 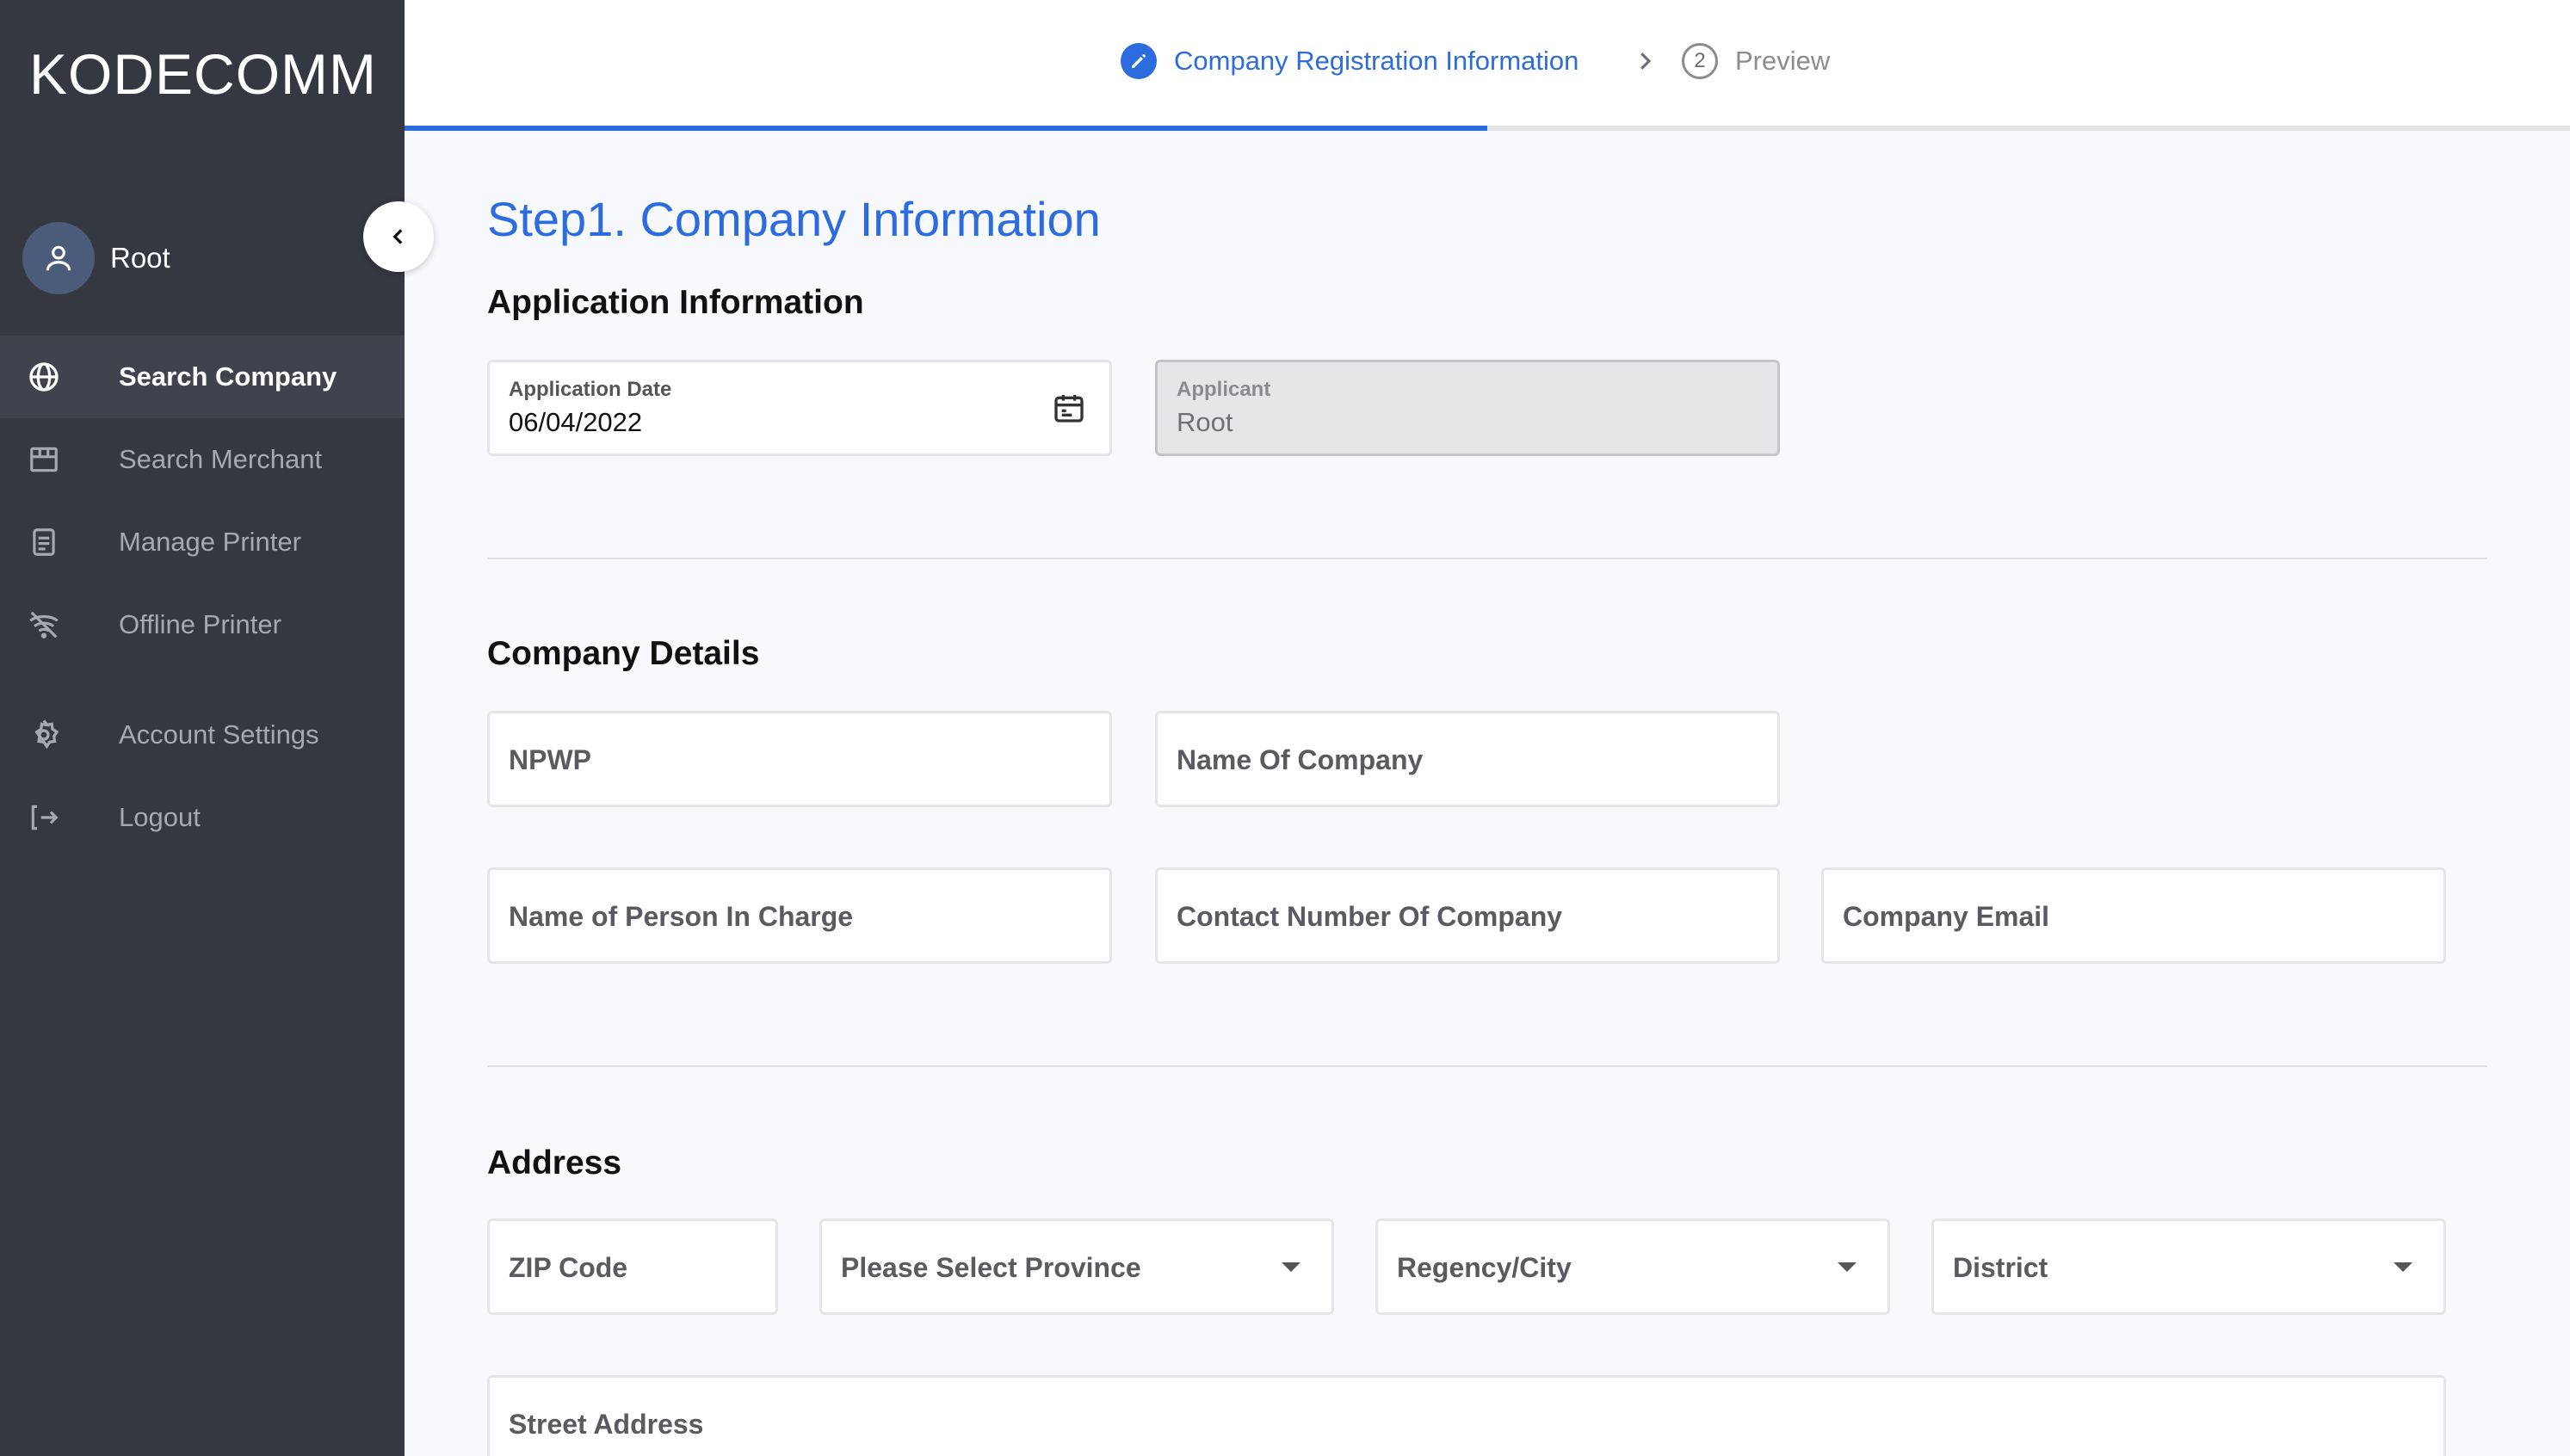 I want to click on logout-icon, so click(x=44, y=818).